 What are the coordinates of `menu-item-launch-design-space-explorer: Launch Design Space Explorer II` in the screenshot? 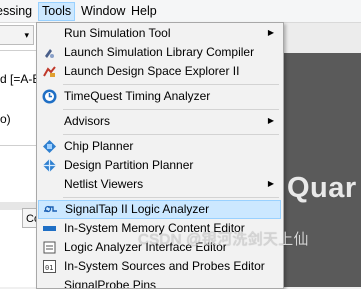 It's located at (160, 71).